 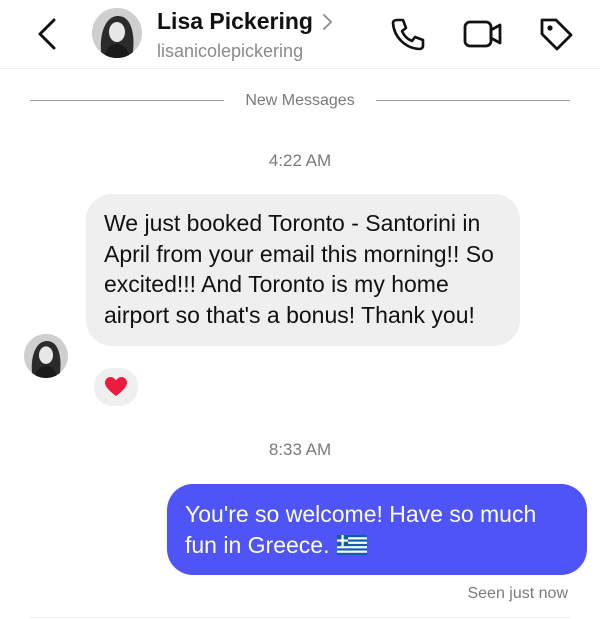 I want to click on contact-avatar, so click(x=117, y=33).